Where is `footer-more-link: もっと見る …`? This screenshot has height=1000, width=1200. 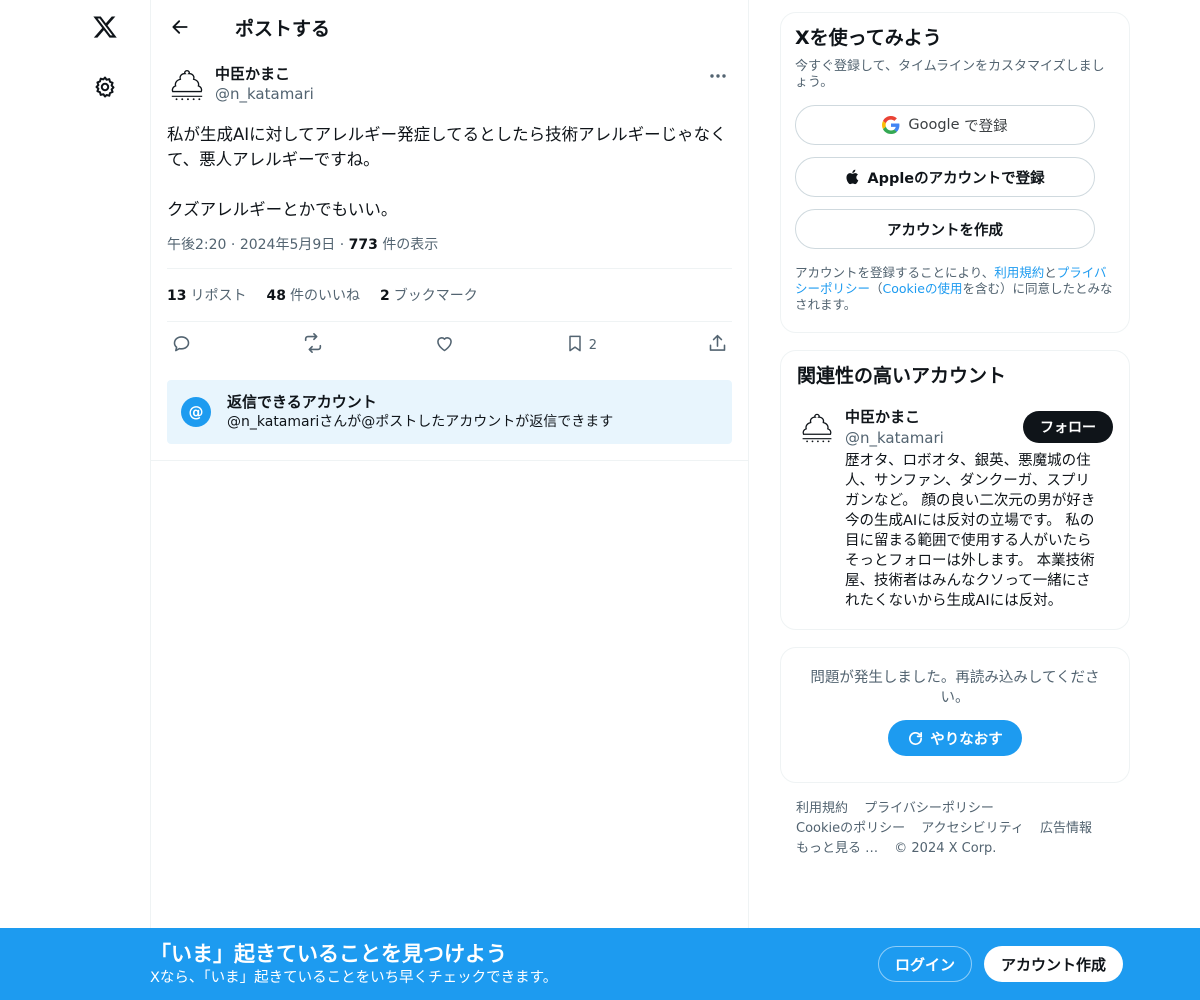
footer-more-link: もっと見る … is located at coordinates (837, 848).